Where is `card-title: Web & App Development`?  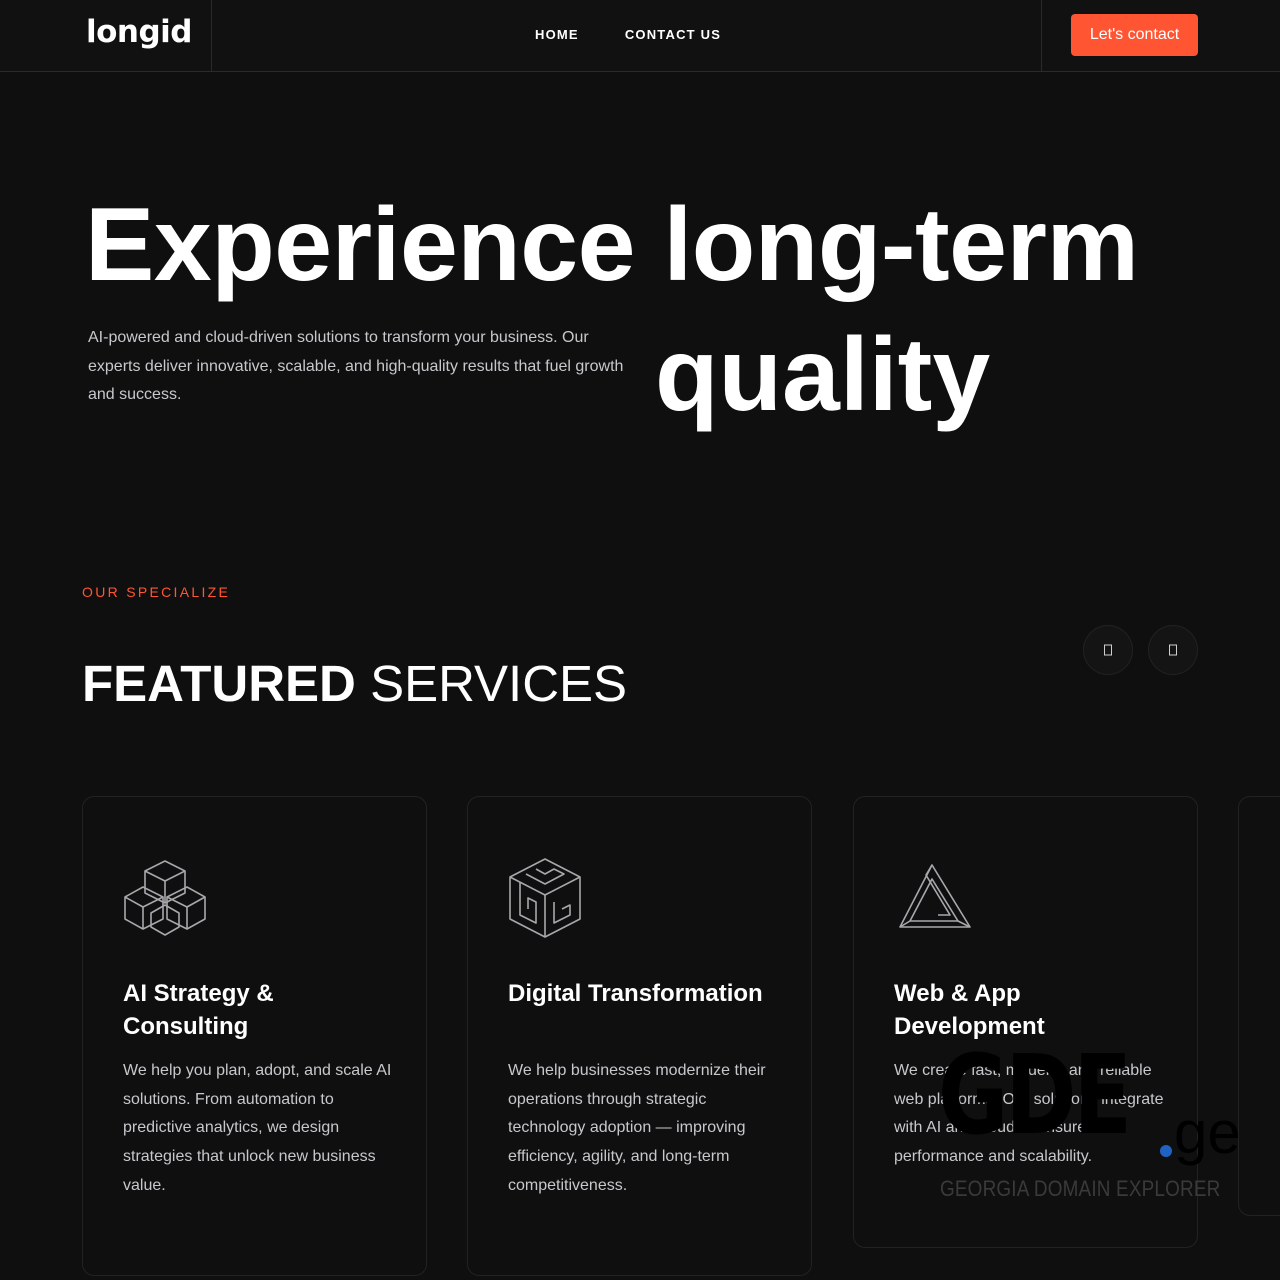 card-title: Web & App Development is located at coordinates (969, 1010).